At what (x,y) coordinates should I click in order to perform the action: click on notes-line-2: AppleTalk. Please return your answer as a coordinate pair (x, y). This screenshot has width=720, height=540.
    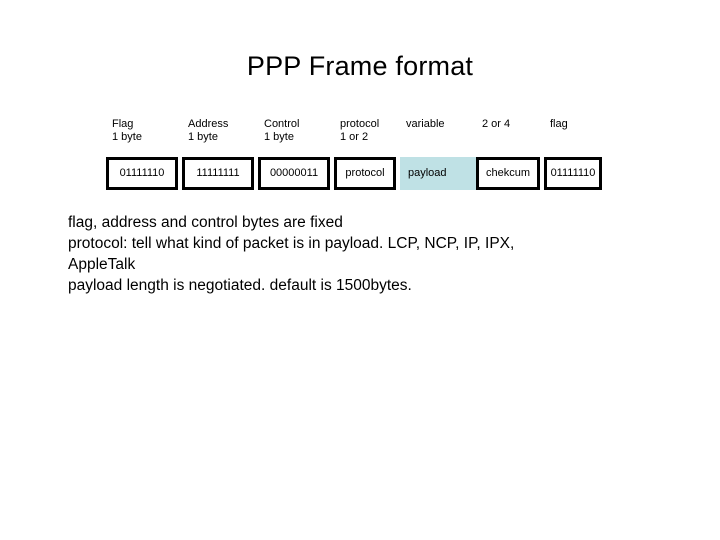
    Looking at the image, I should click on (102, 264).